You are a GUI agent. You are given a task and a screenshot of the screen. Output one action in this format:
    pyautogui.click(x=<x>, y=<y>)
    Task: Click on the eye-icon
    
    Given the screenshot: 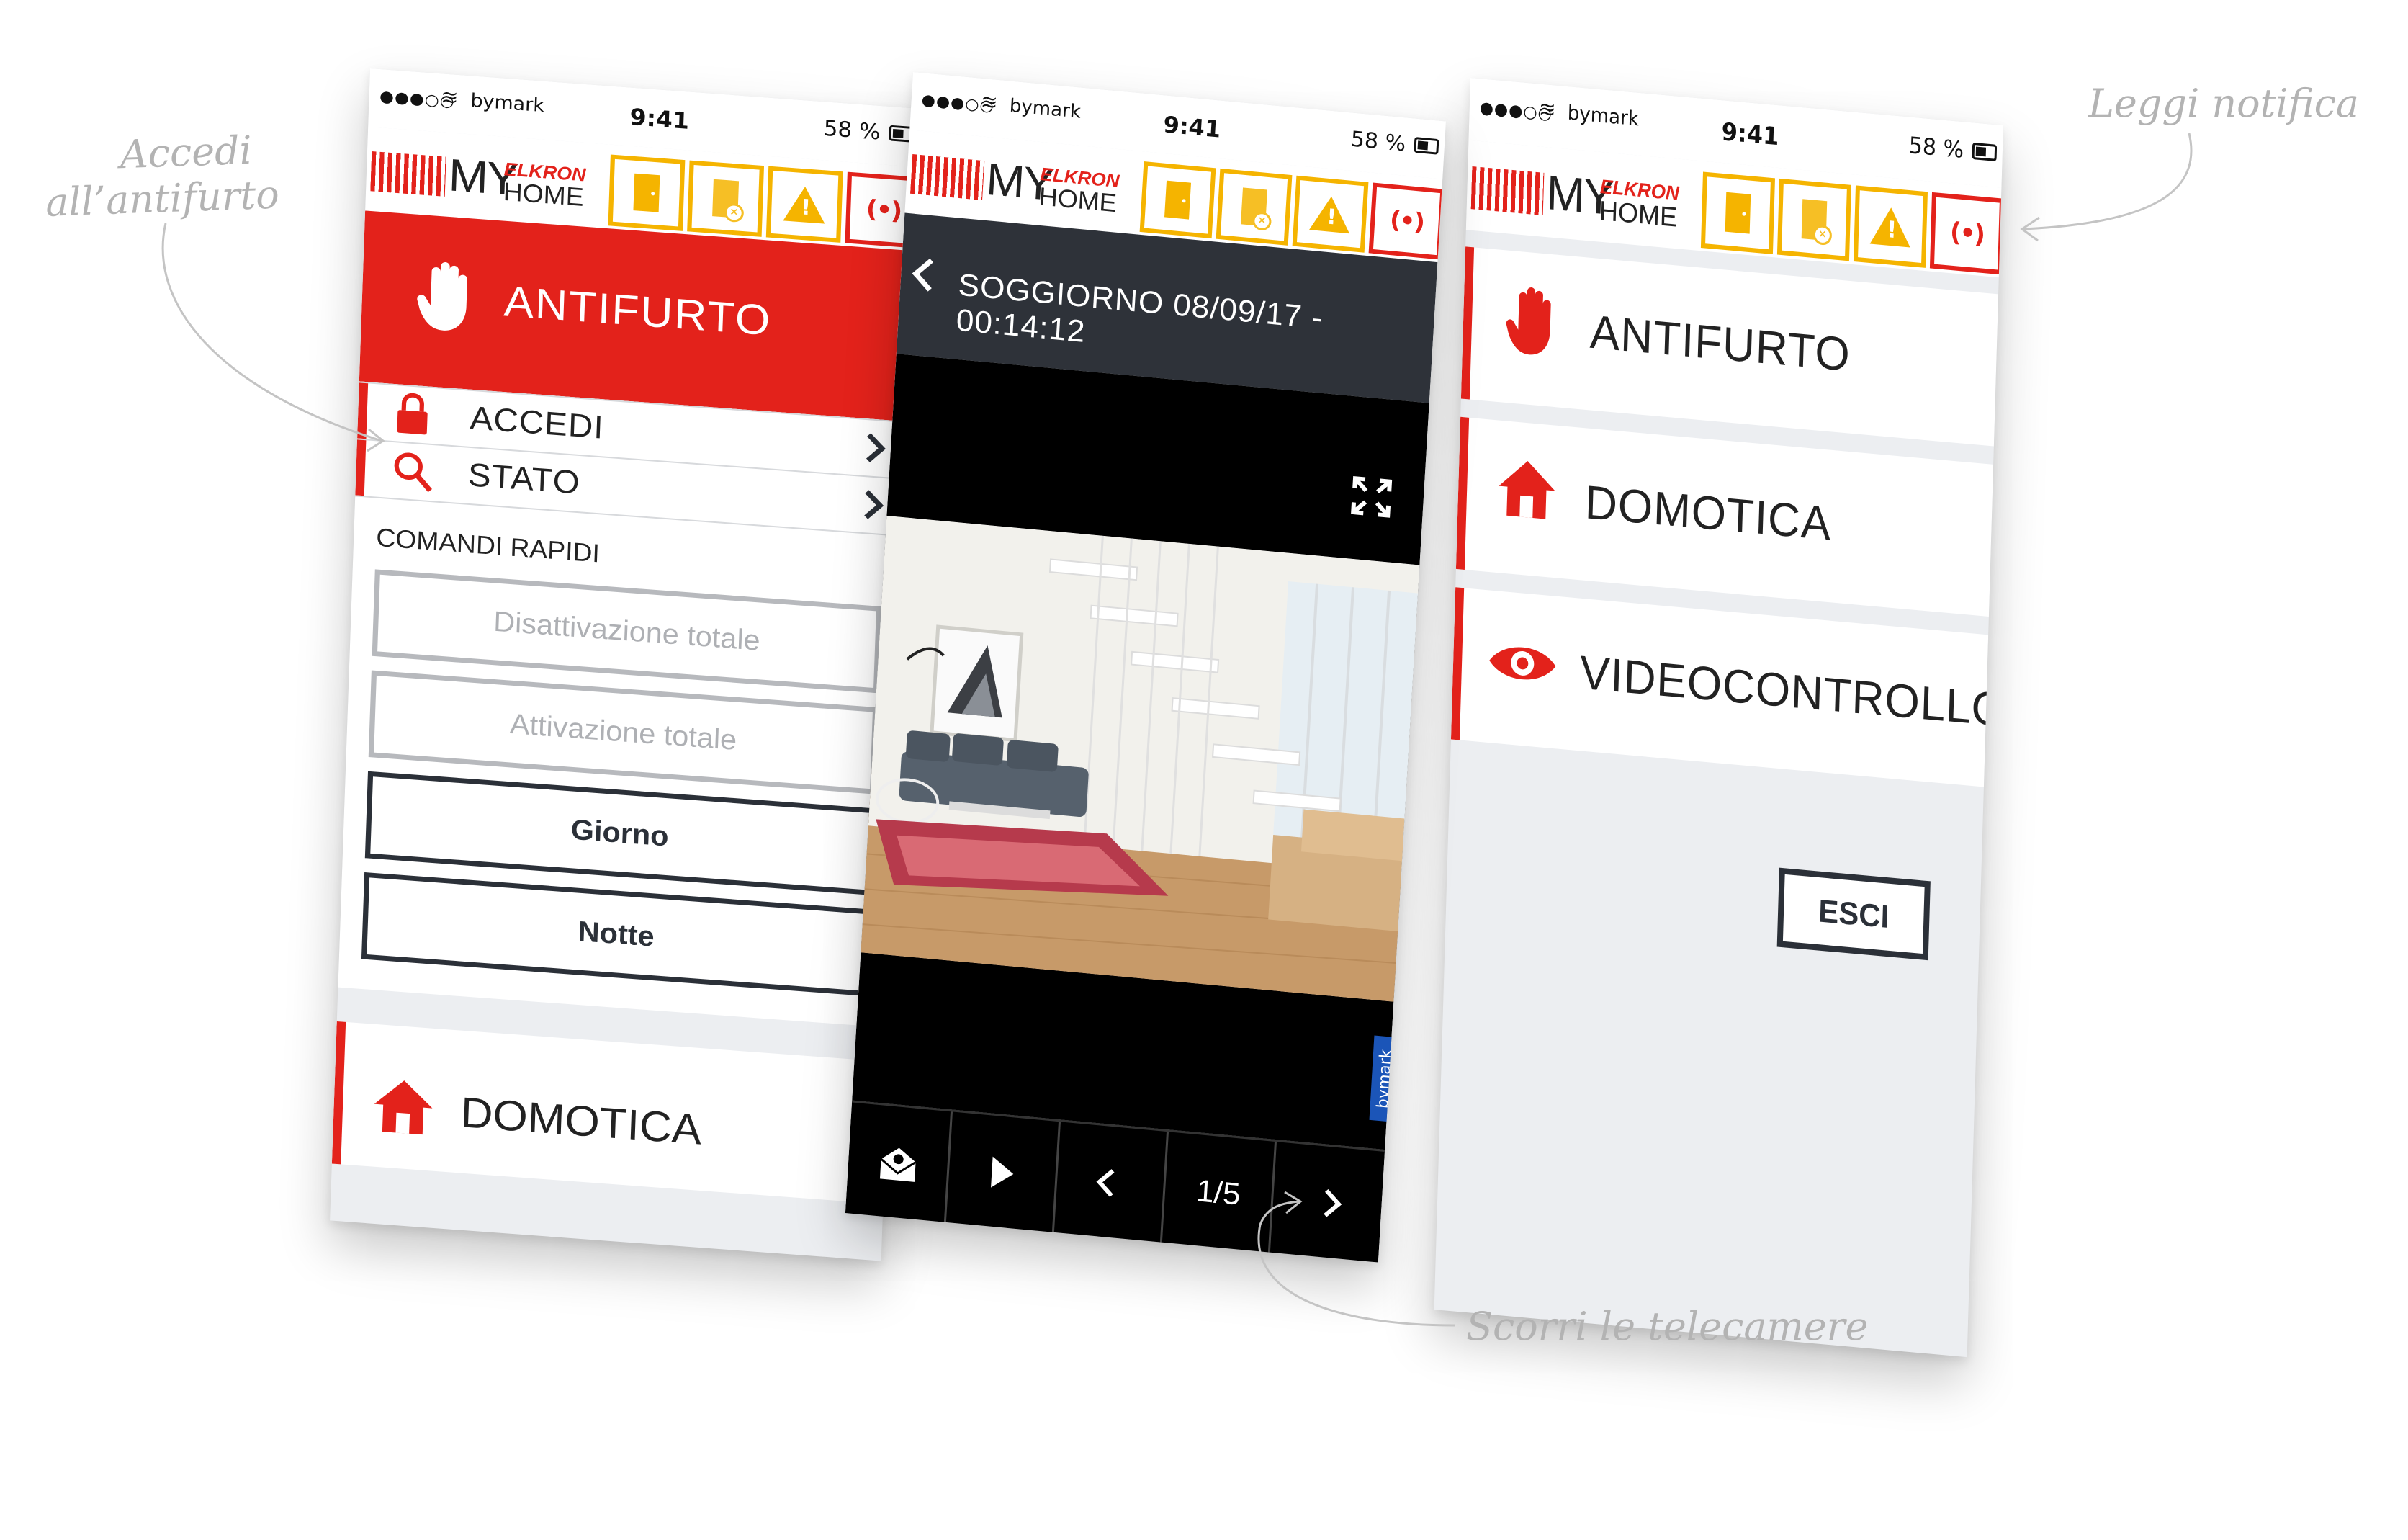 What is the action you would take?
    pyautogui.click(x=1523, y=663)
    